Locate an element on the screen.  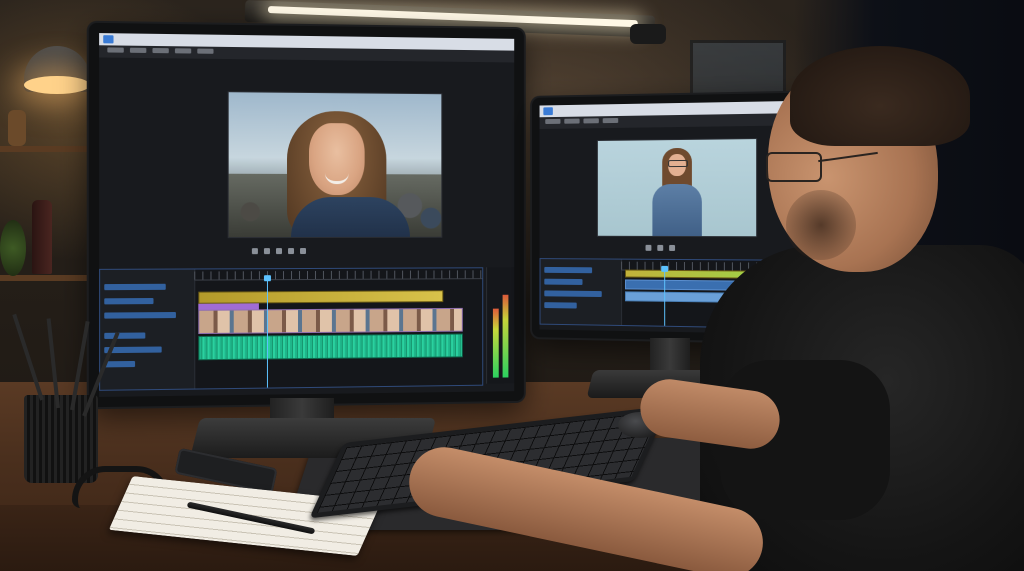
shelf-plant is located at coordinates (13, 248).